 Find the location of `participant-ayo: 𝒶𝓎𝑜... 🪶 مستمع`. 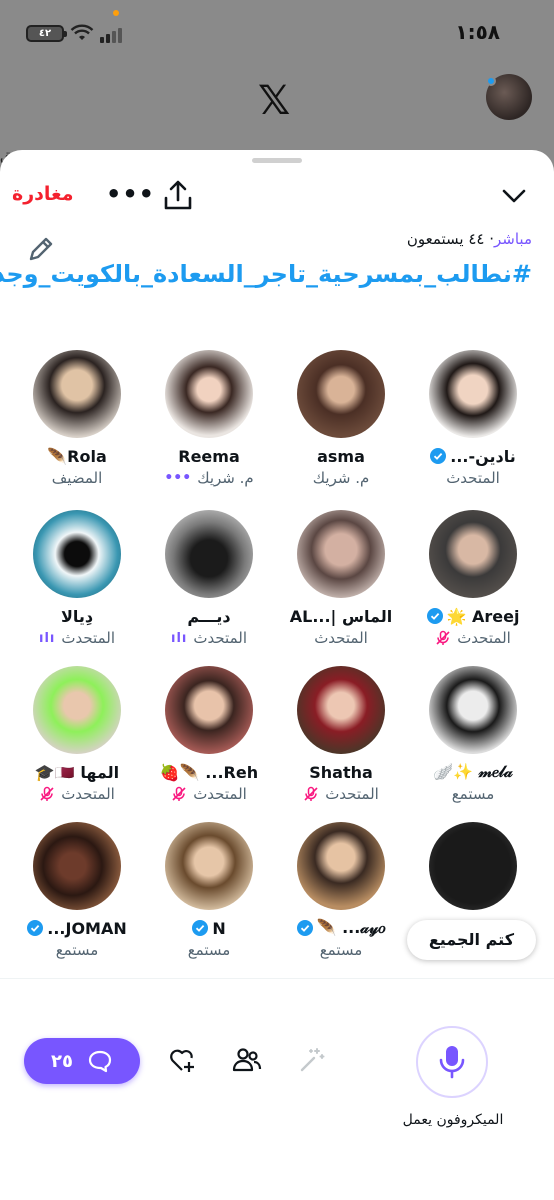

participant-ayo: 𝒶𝓎𝑜... 🪶 مستمع is located at coordinates (341, 891).